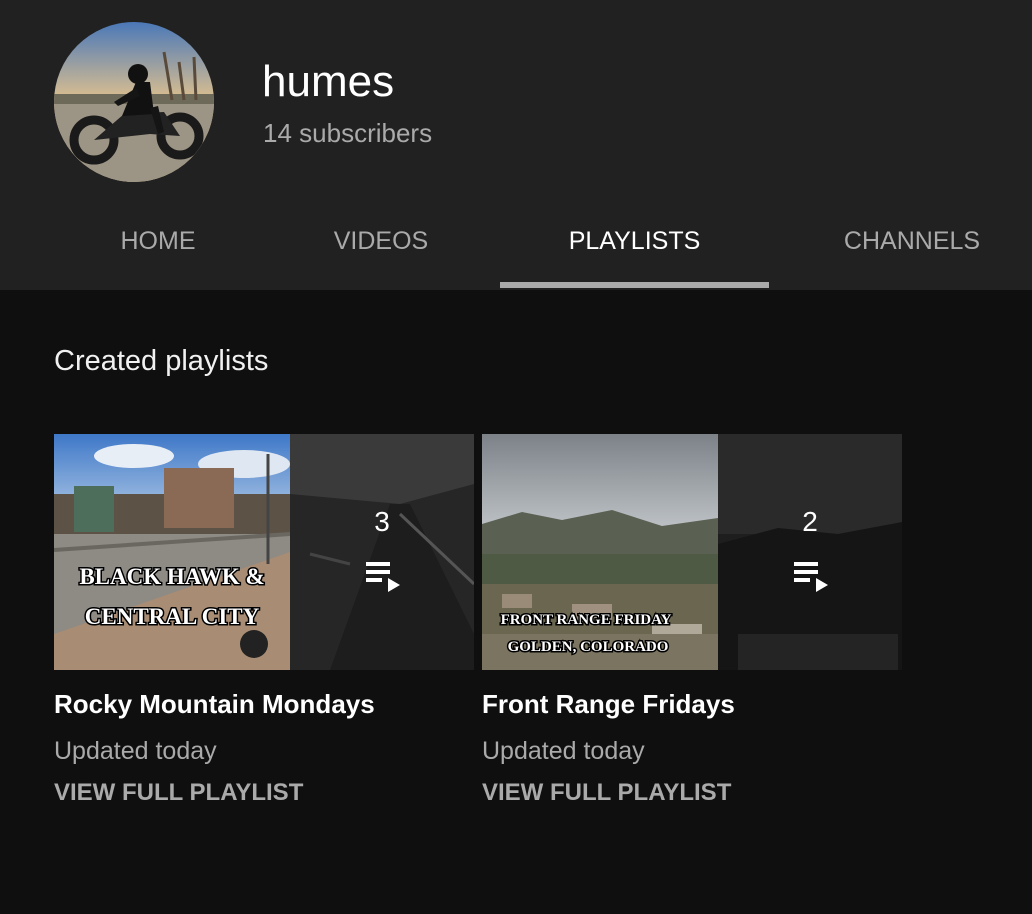  I want to click on channel-name: humes, so click(328, 81).